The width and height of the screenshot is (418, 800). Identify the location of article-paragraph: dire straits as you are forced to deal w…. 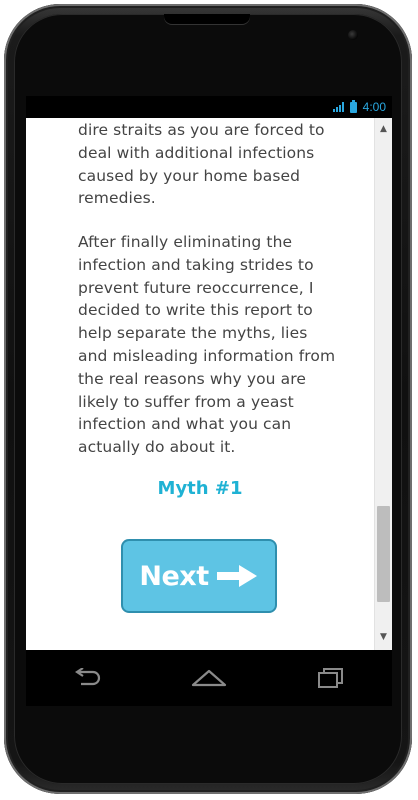
(201, 164).